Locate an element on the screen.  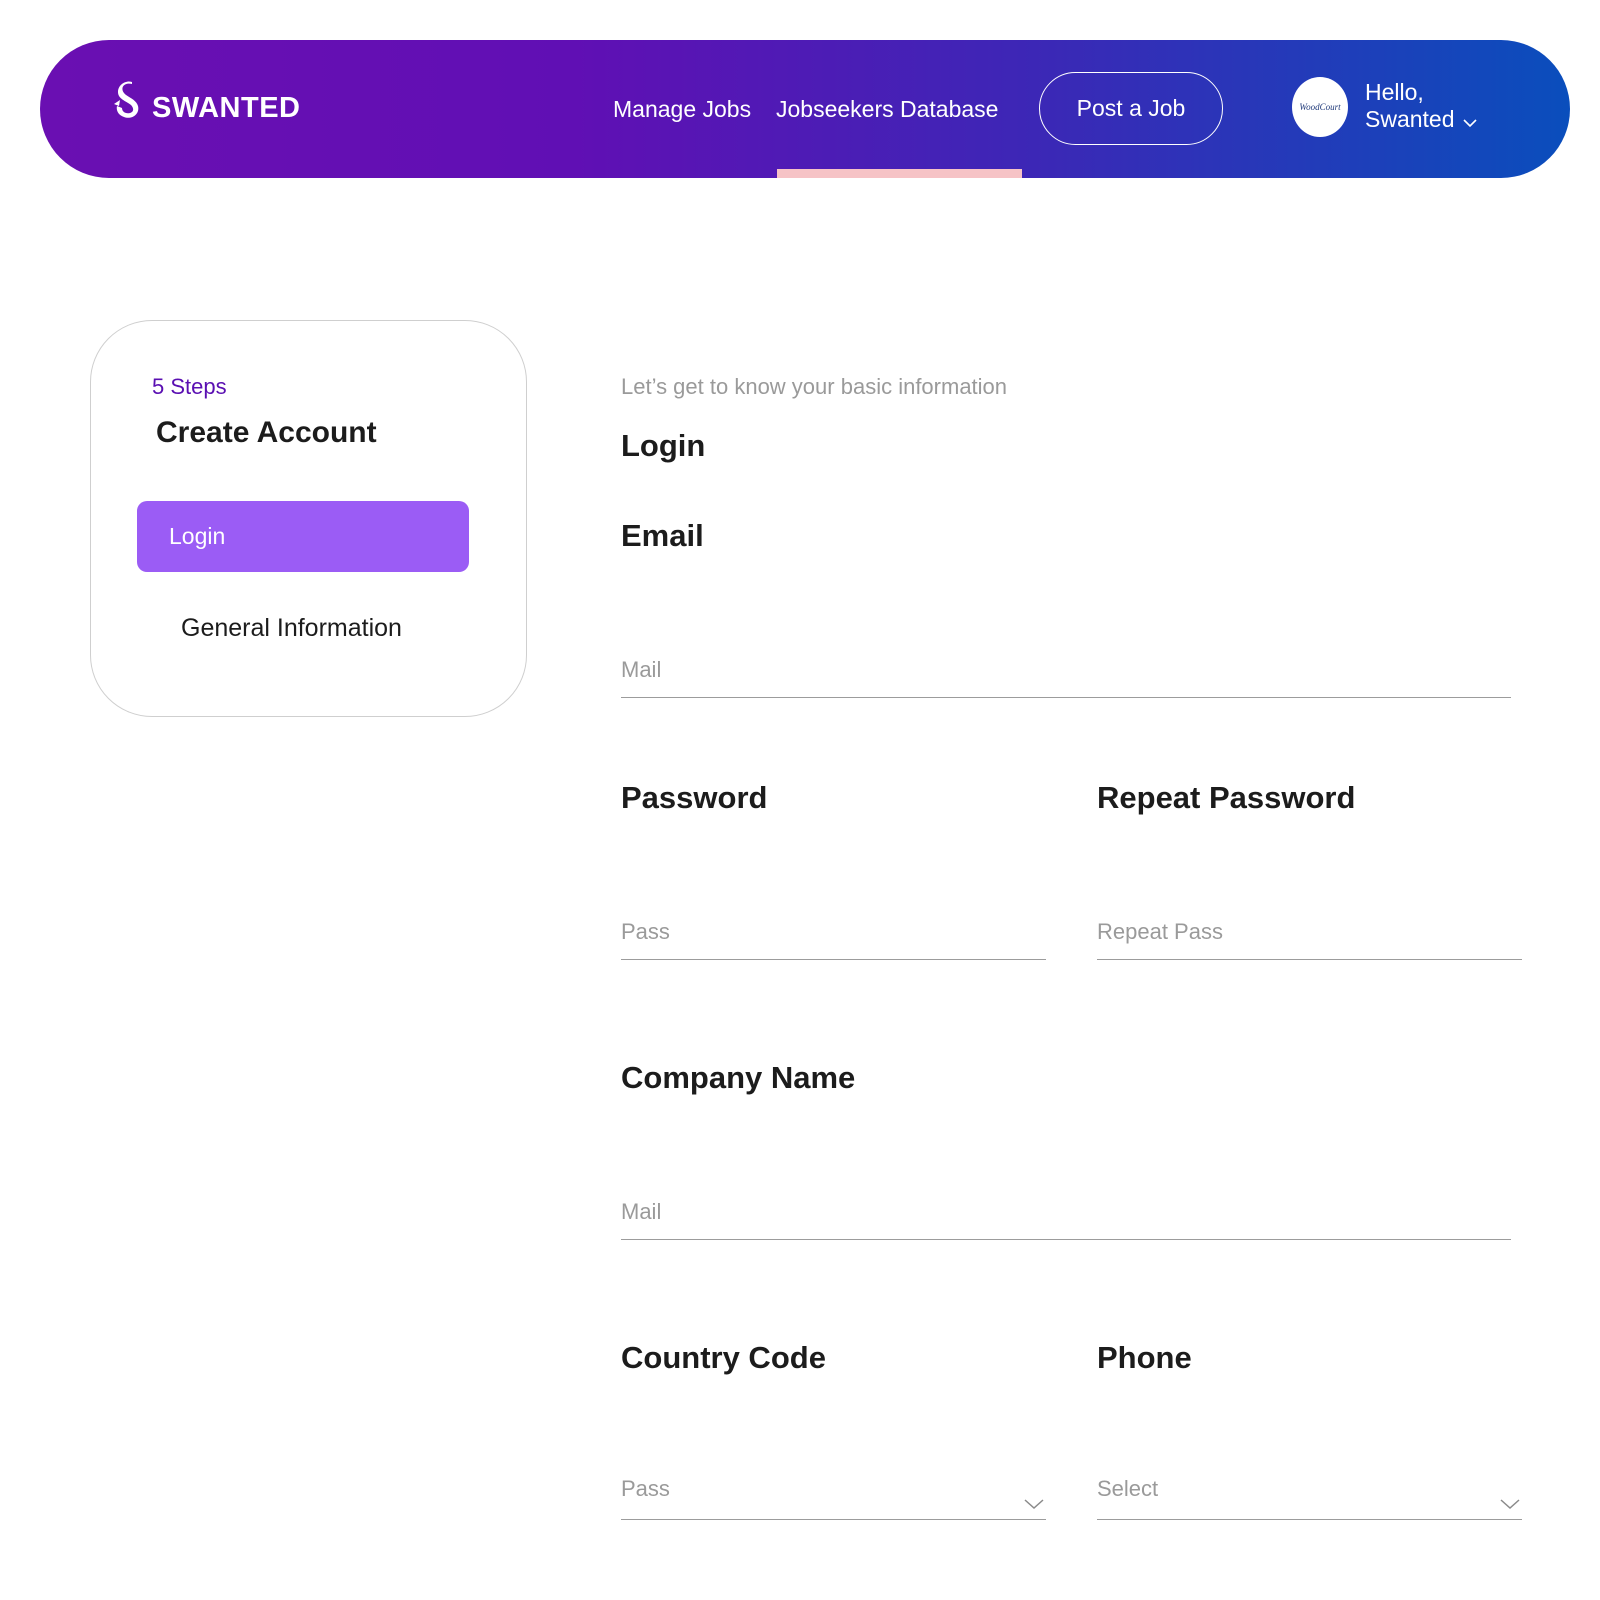
form-heading: Login is located at coordinates (663, 445).